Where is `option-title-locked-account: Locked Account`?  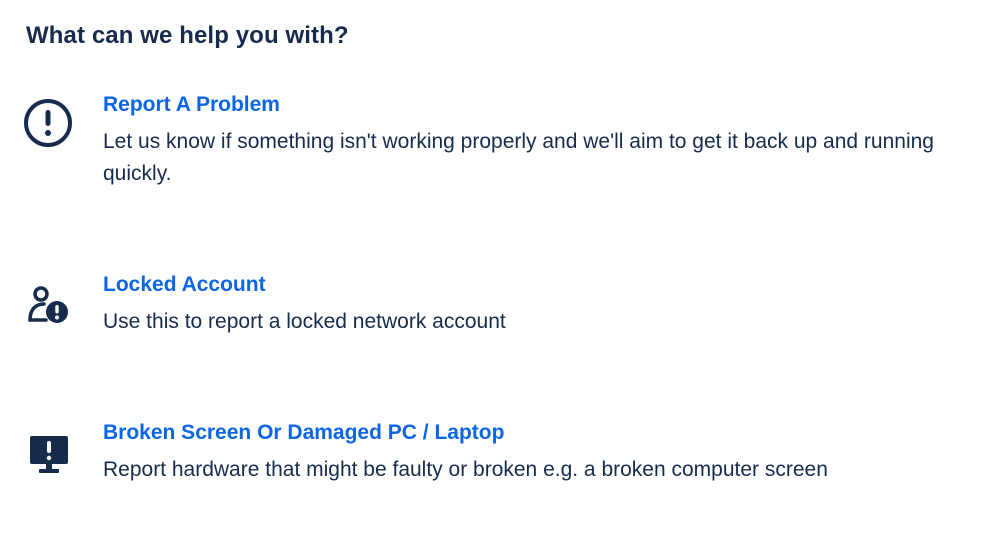 option-title-locked-account: Locked Account is located at coordinates (184, 285).